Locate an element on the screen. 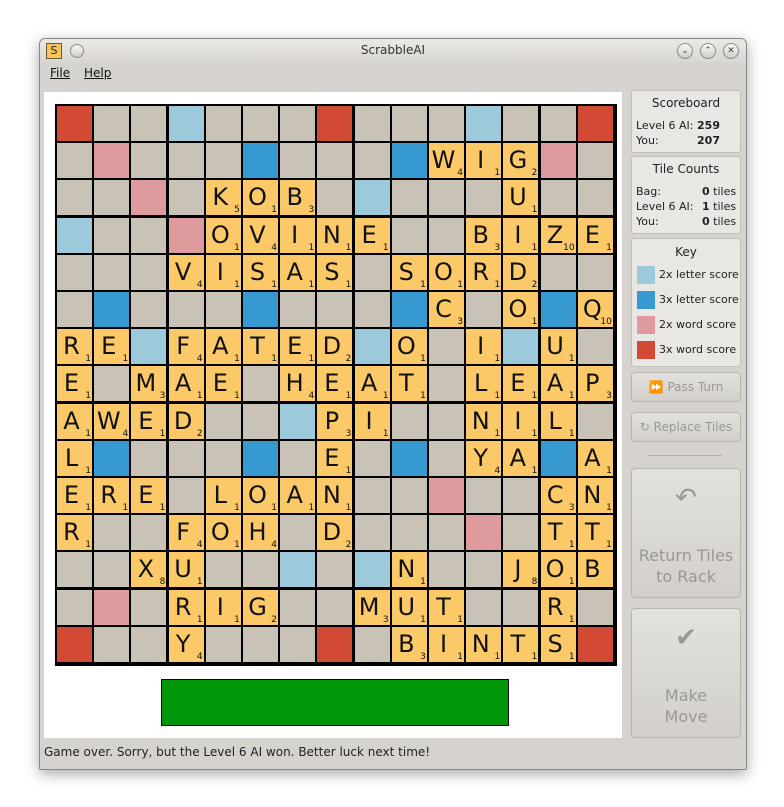 The image size is (784, 807). board-tile: T1 is located at coordinates (260, 347).